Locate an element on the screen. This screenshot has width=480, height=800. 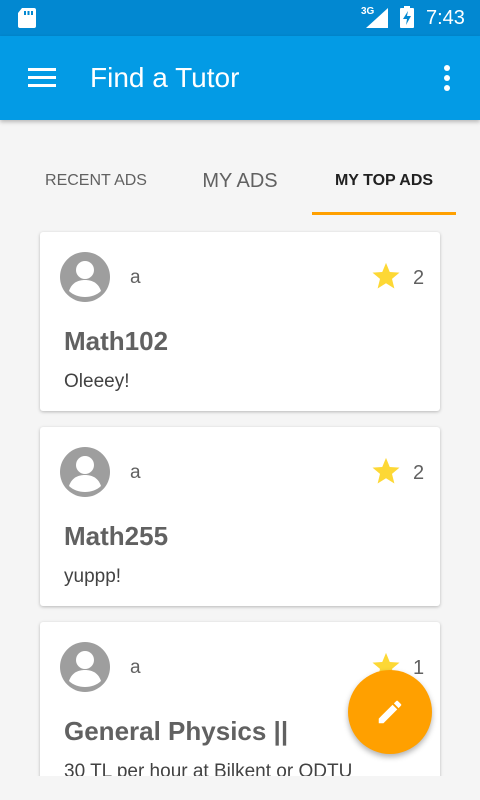
new-ad-fab is located at coordinates (390, 712).